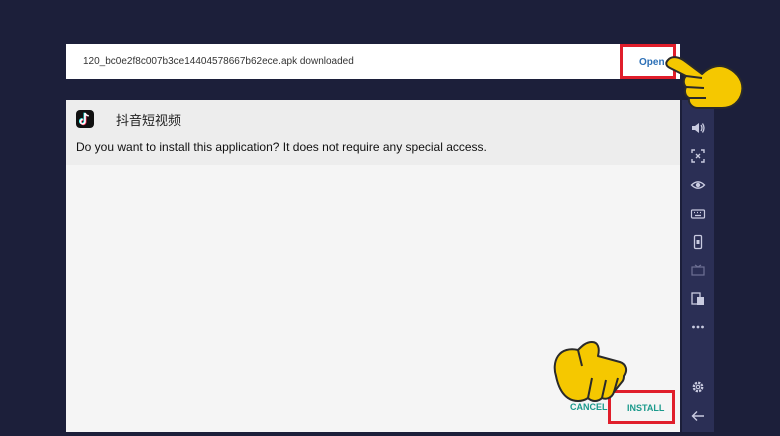  What do you see at coordinates (698, 214) in the screenshot?
I see `keyboard-icon` at bounding box center [698, 214].